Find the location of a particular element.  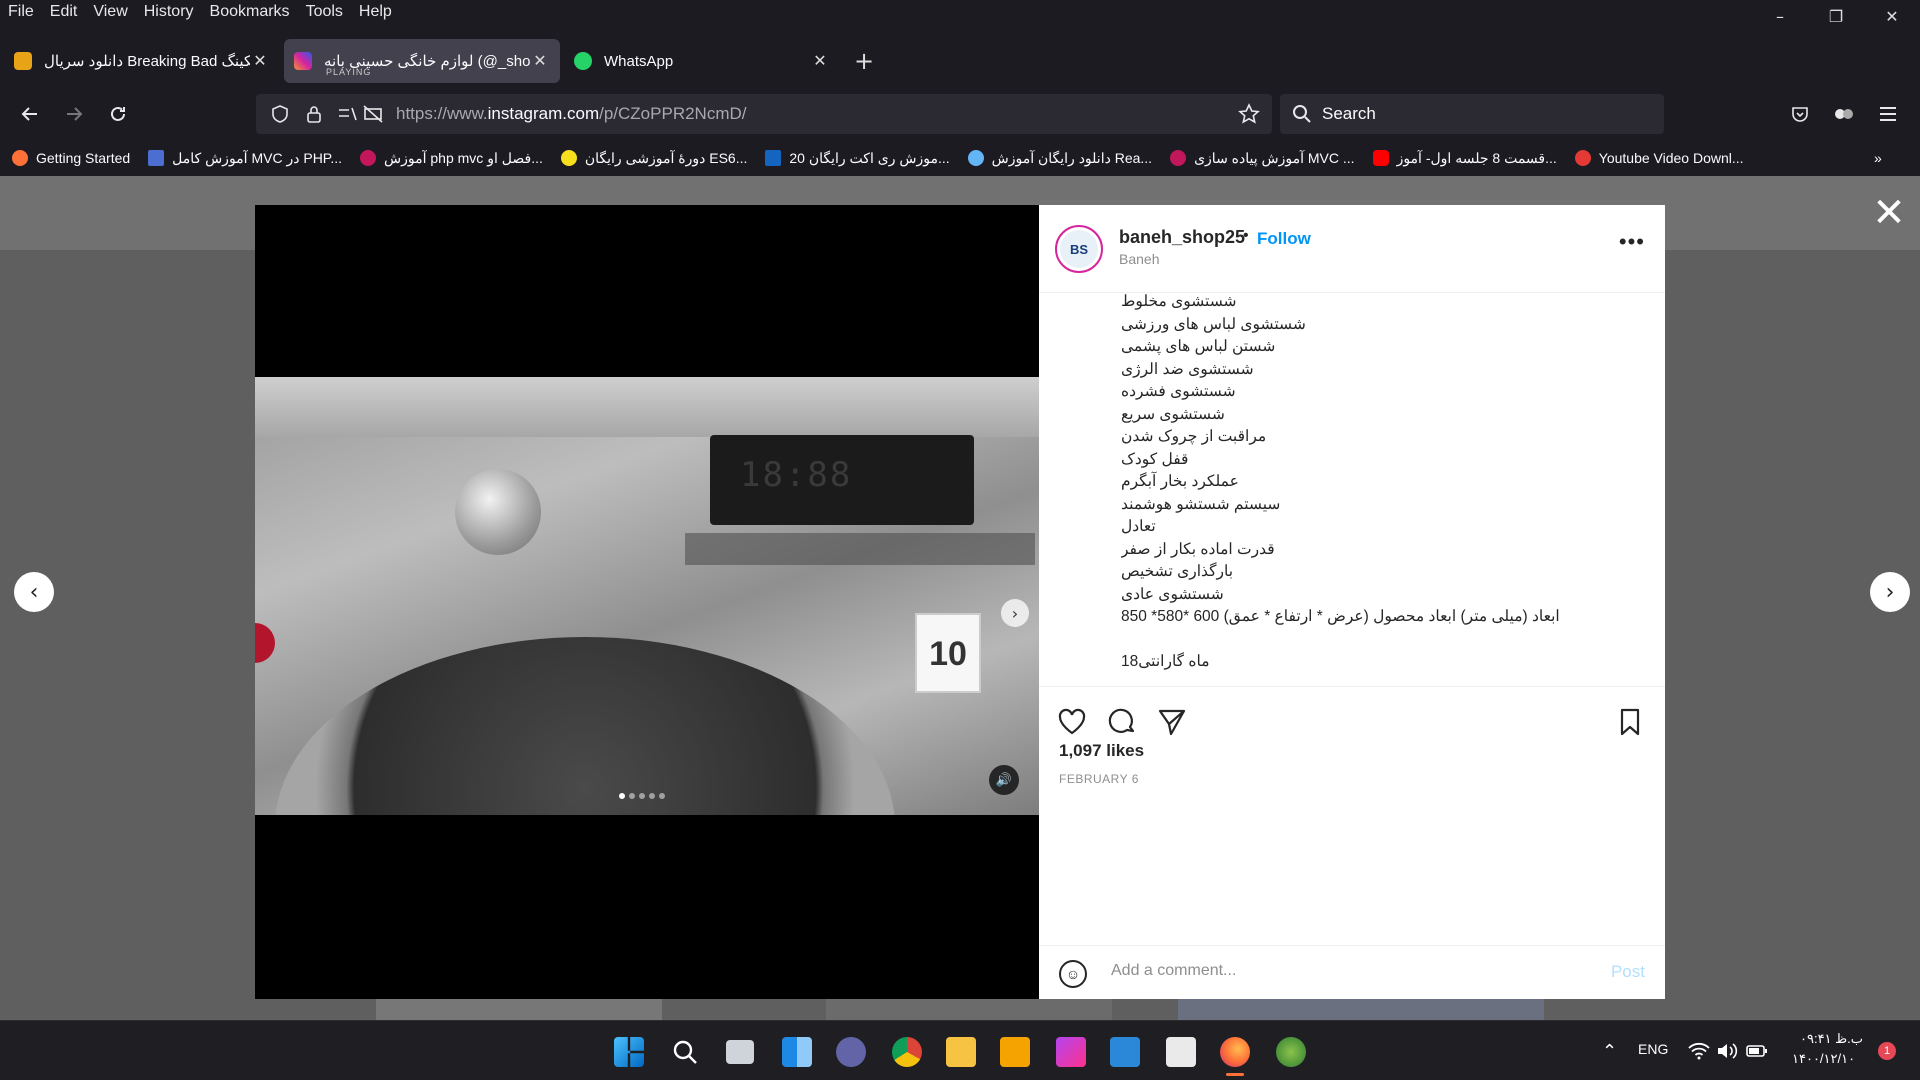

clock-time: ۰۹:۴۱ ب.ظ is located at coordinates (1831, 1039).